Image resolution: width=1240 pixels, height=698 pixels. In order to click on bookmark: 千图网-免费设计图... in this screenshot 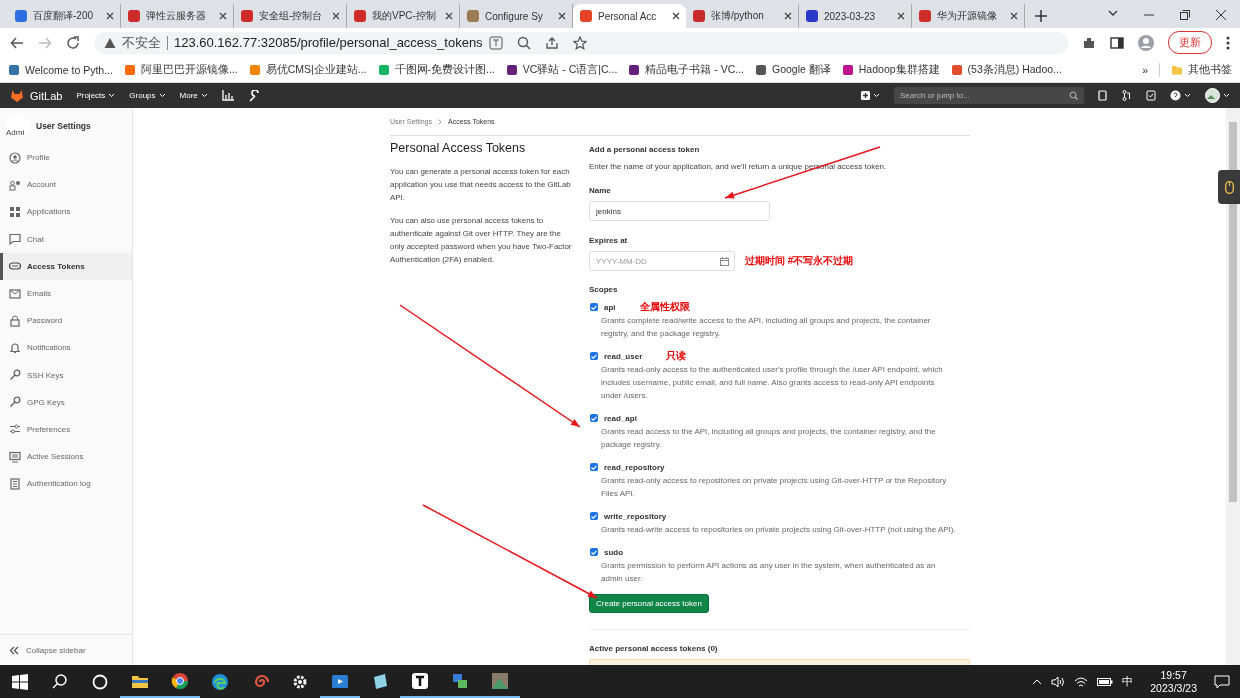, I will do `click(436, 69)`.